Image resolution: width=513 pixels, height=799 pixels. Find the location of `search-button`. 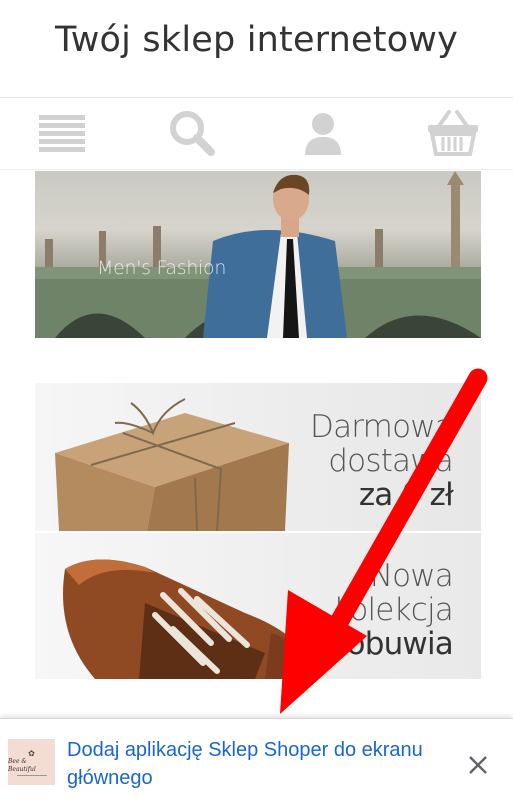

search-button is located at coordinates (192, 133).